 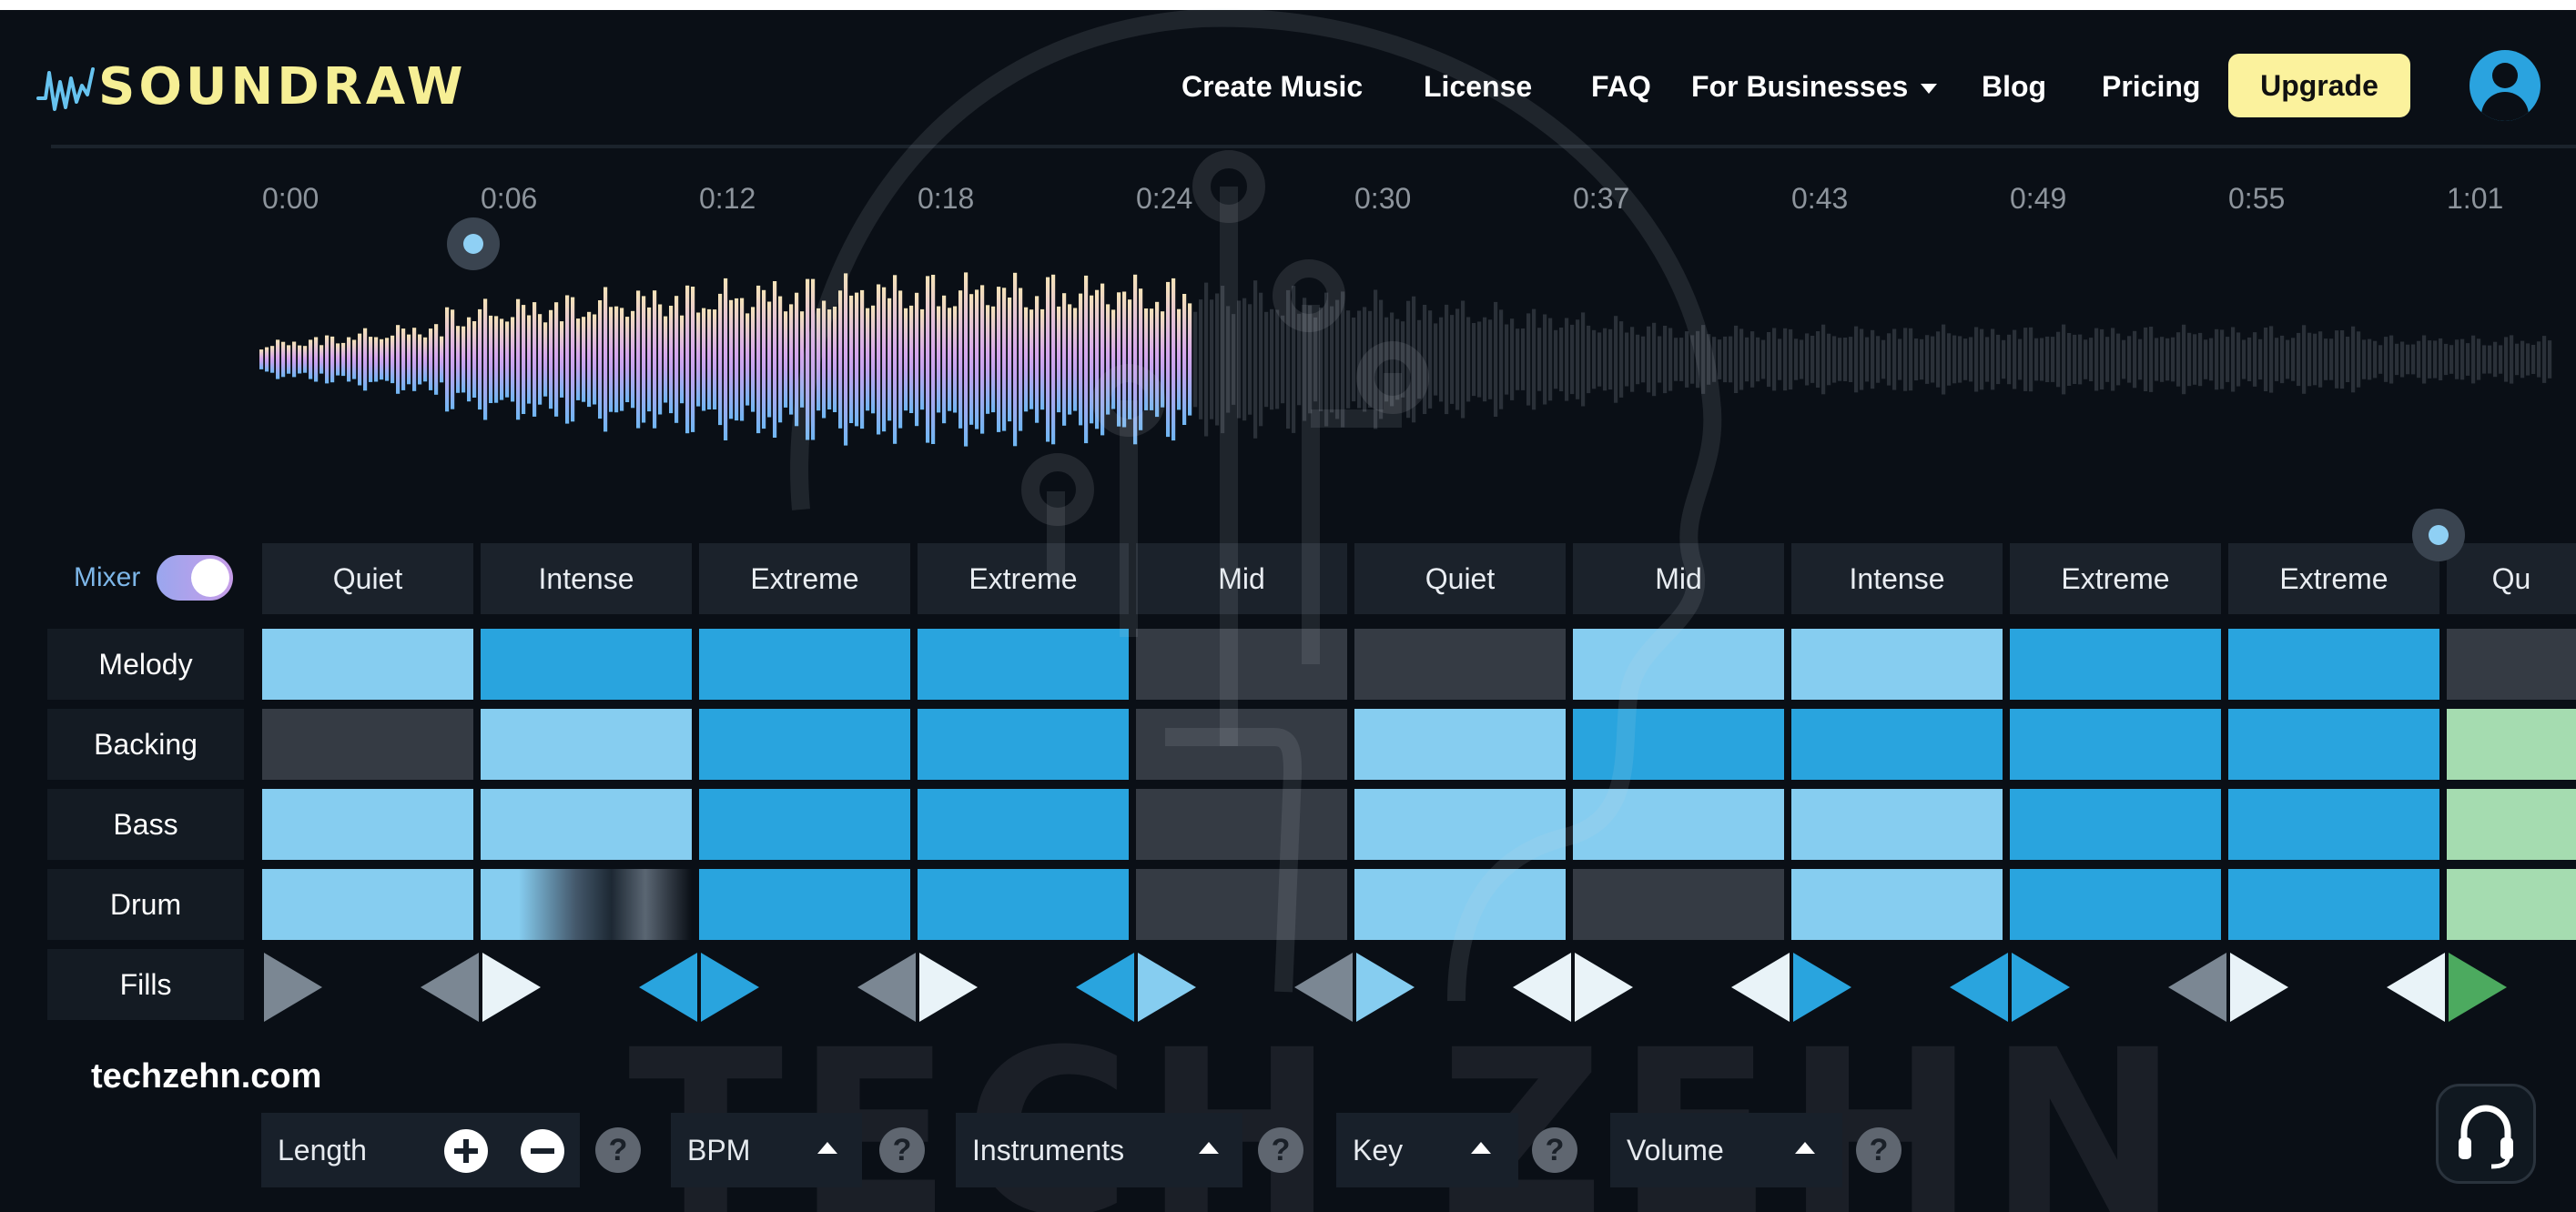 I want to click on nav-faq: FAQ, so click(x=1621, y=87).